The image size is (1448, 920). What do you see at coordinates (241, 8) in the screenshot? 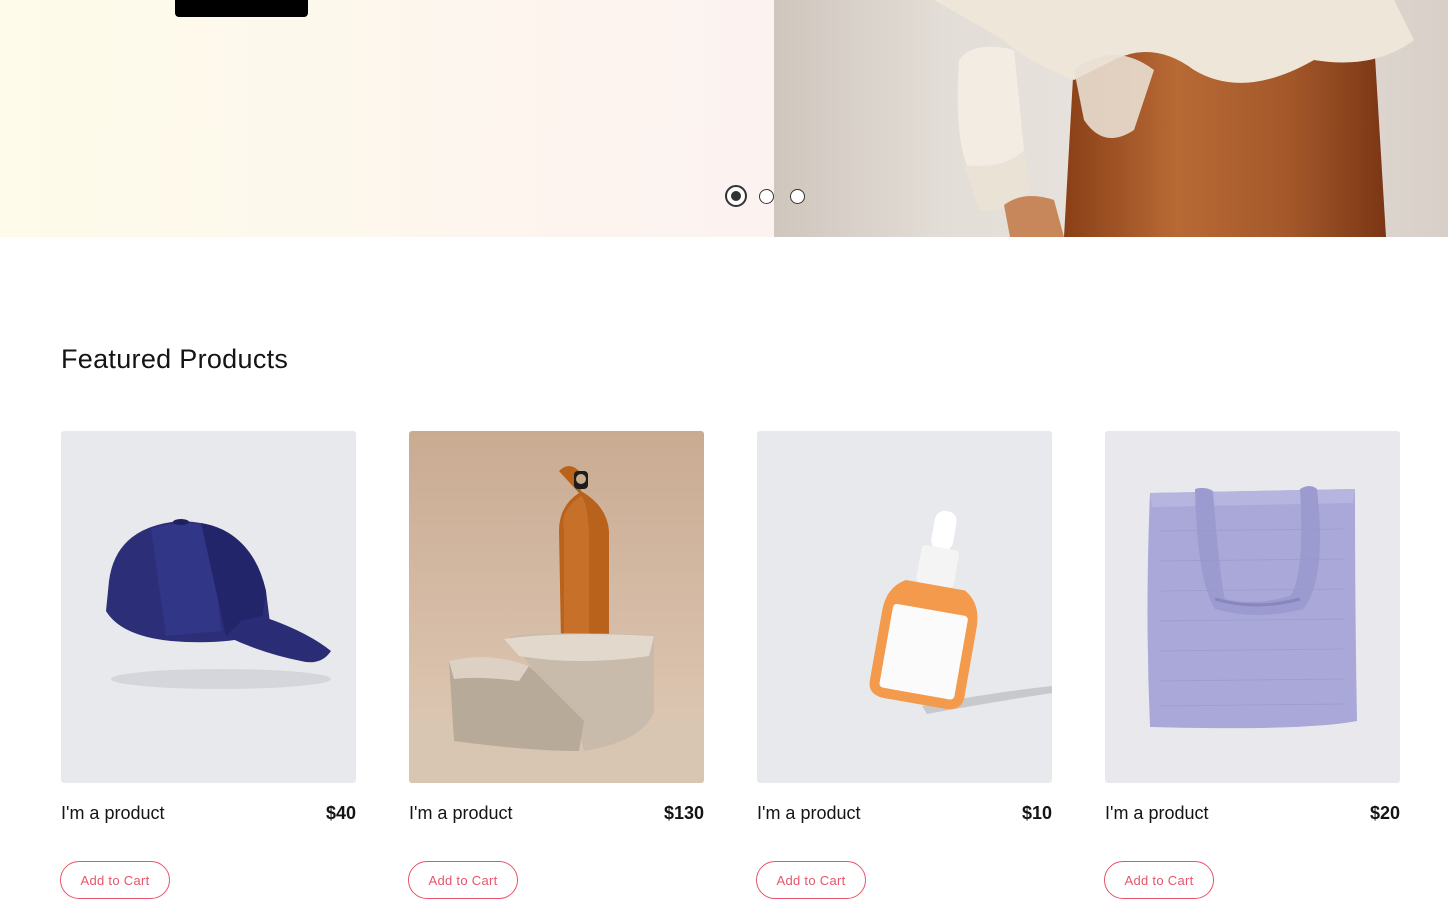
I see `hero-shop-button` at bounding box center [241, 8].